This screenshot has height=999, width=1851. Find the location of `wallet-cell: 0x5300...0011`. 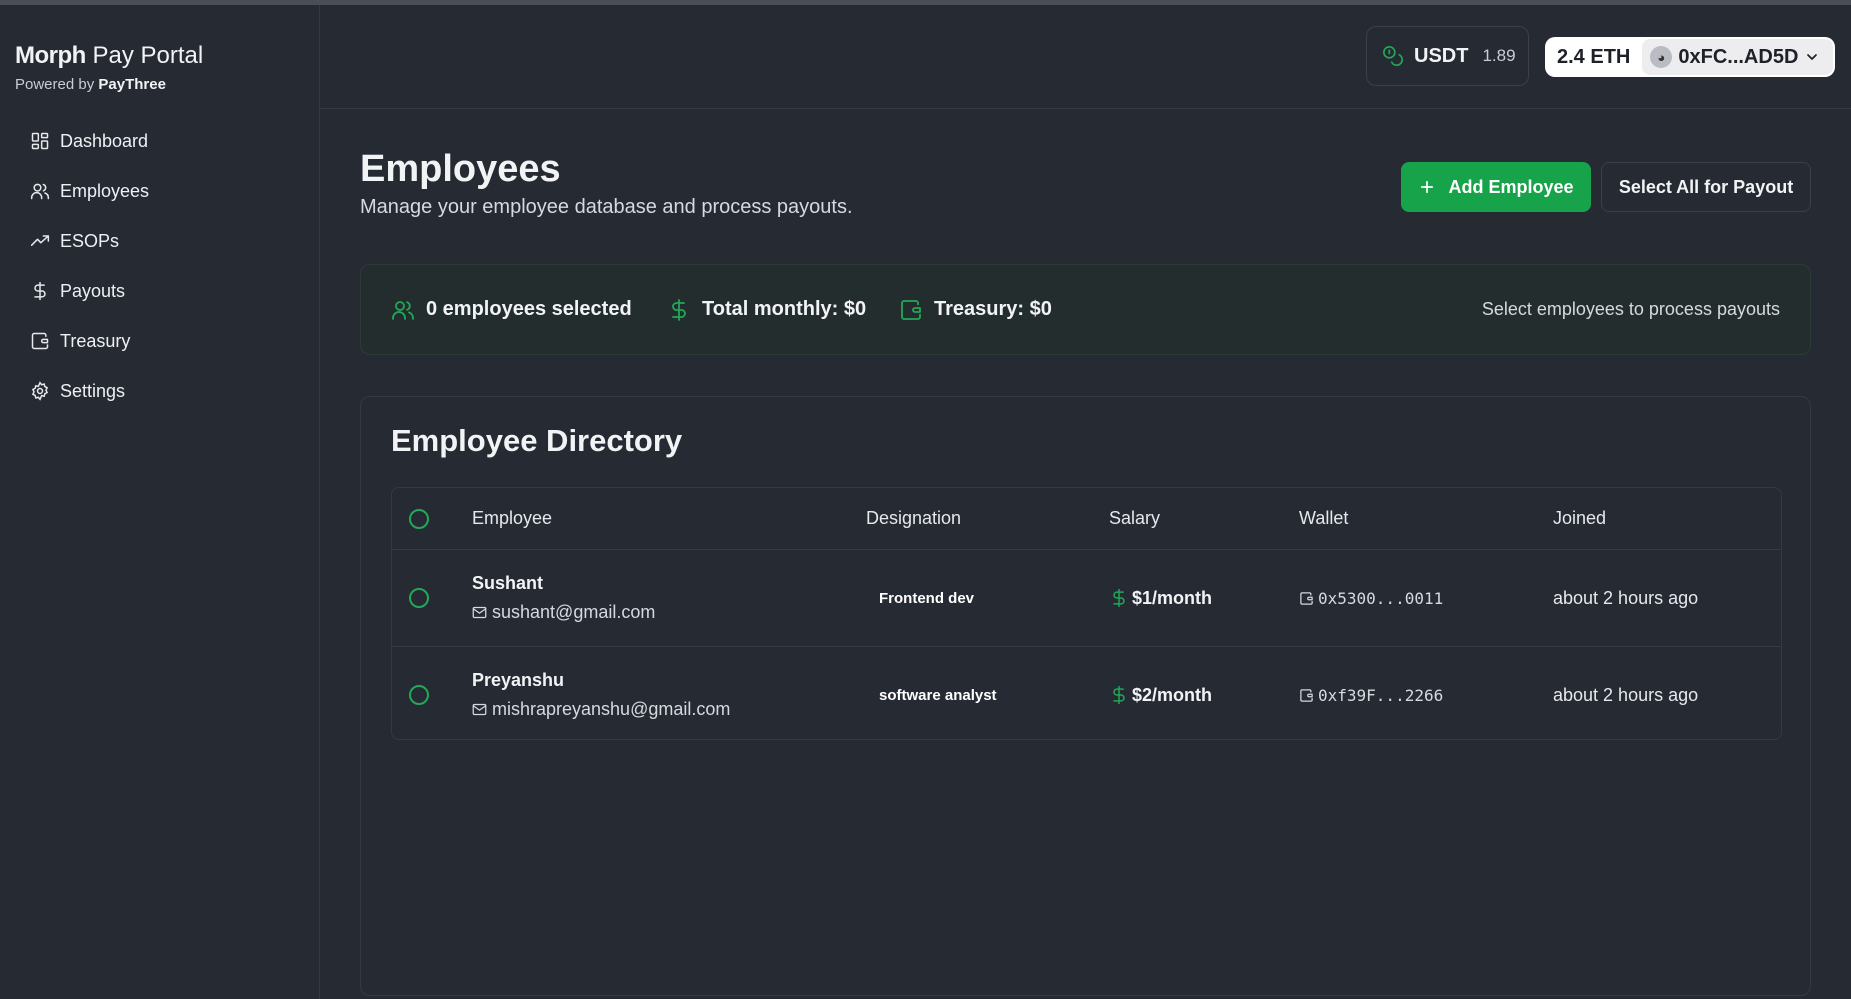

wallet-cell: 0x5300...0011 is located at coordinates (1371, 598).